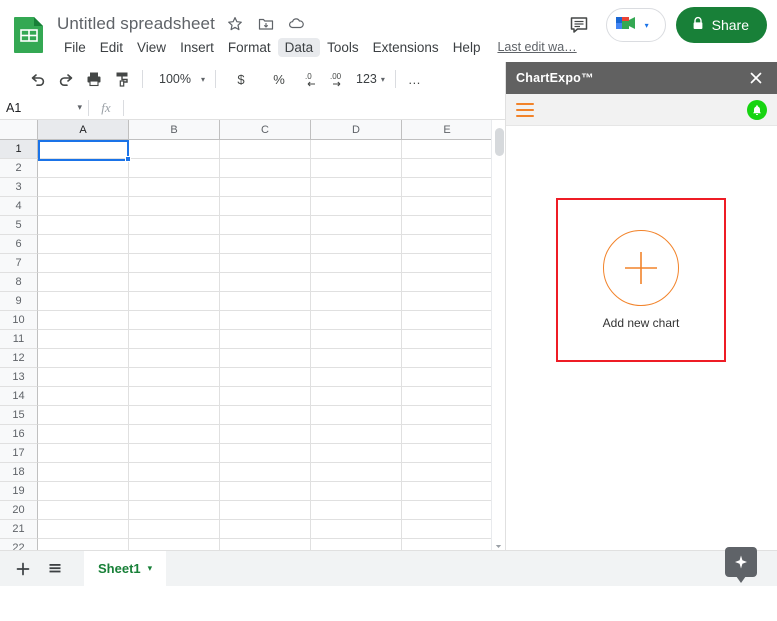  Describe the element at coordinates (757, 109) in the screenshot. I see `bell-icon` at that location.